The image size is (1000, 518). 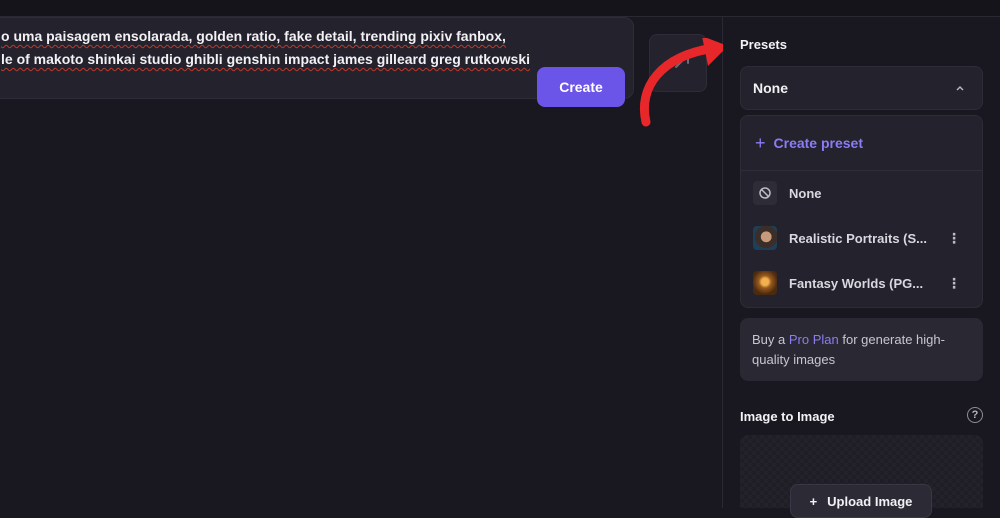 I want to click on help-icon: ?, so click(x=975, y=415).